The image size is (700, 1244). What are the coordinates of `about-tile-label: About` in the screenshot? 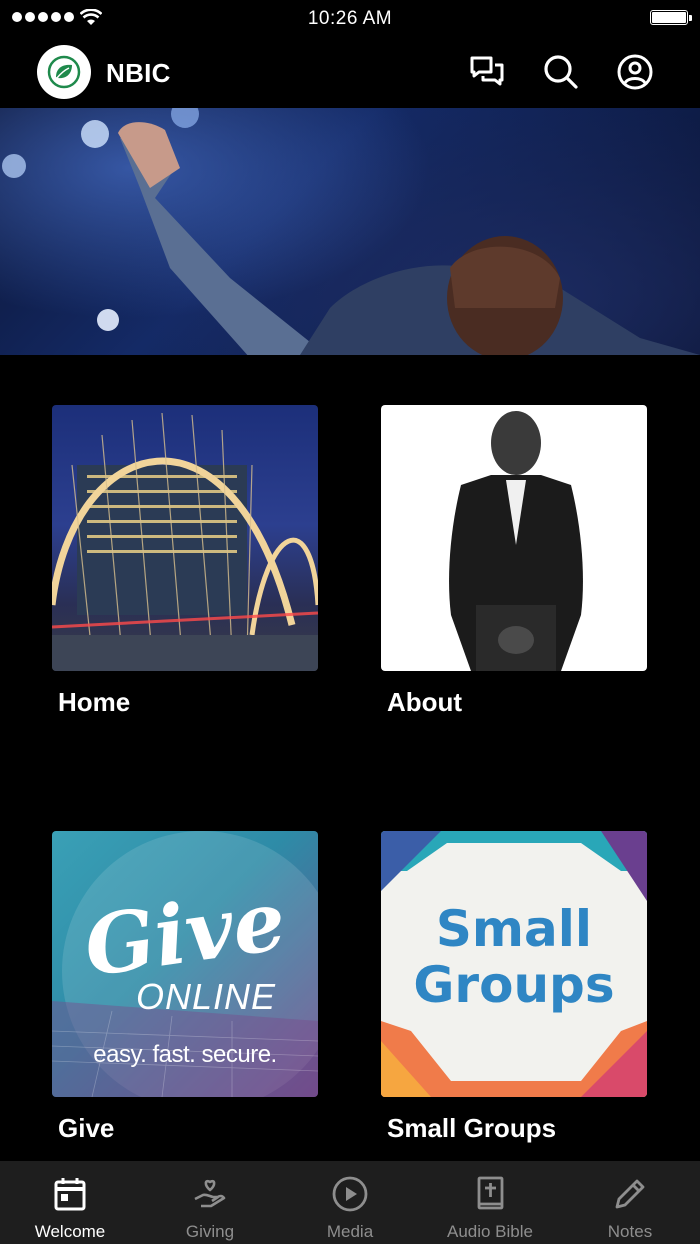 It's located at (425, 702).